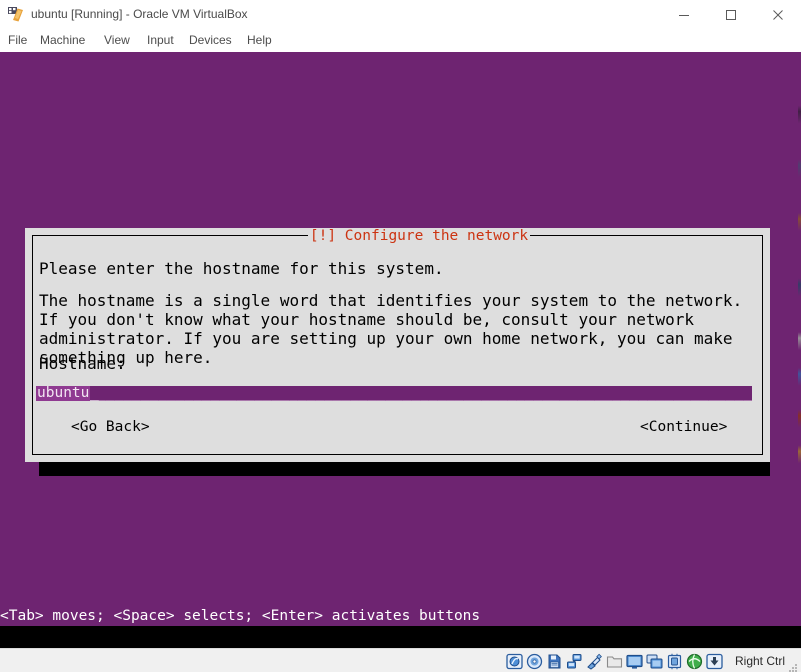  I want to click on vm-status-icons, so click(614, 661).